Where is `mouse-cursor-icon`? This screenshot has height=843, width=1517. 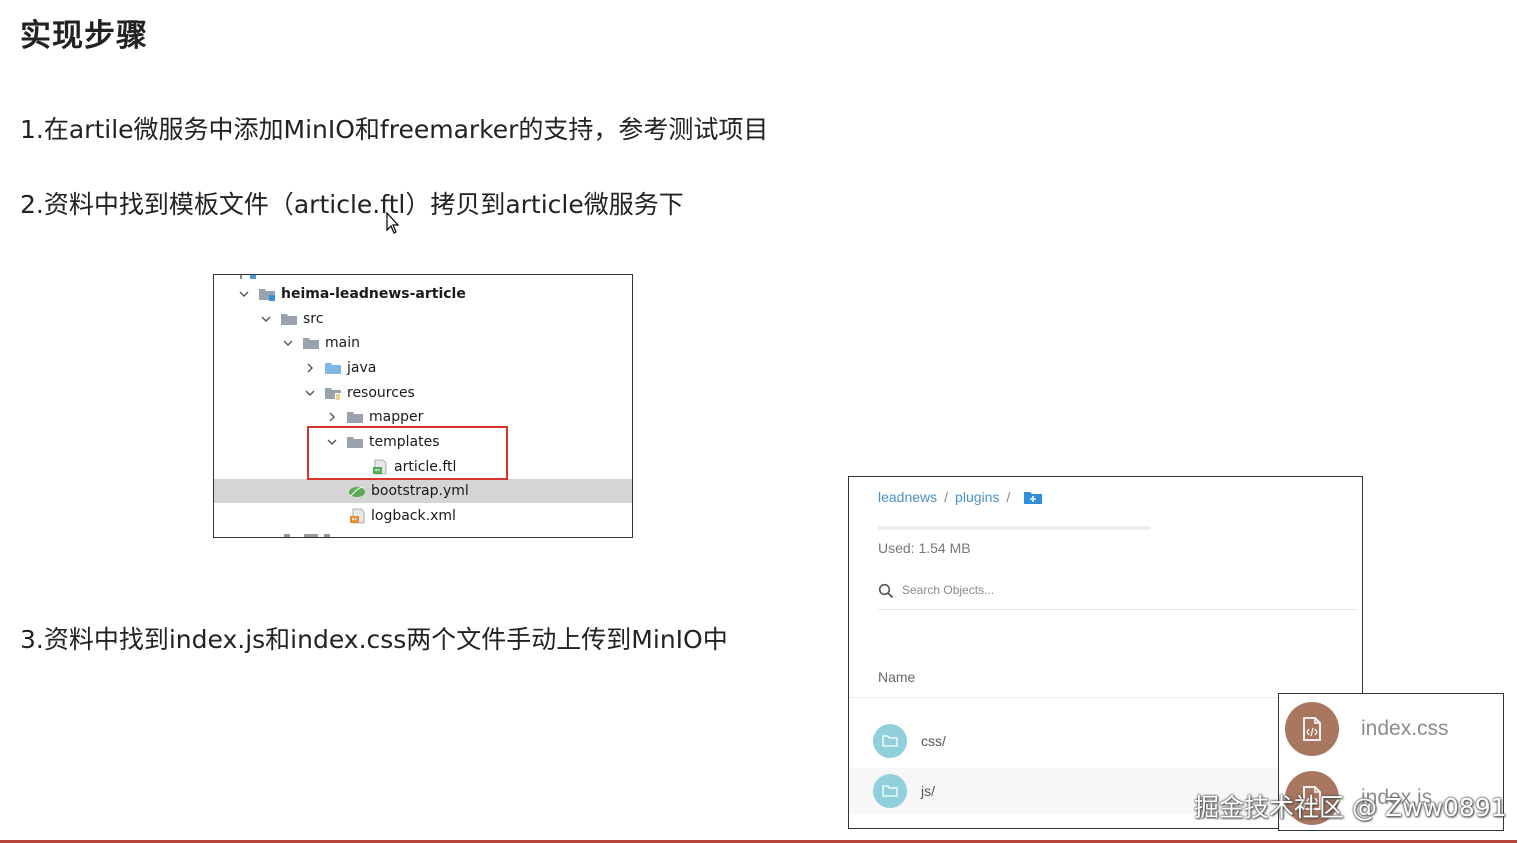 mouse-cursor-icon is located at coordinates (393, 223).